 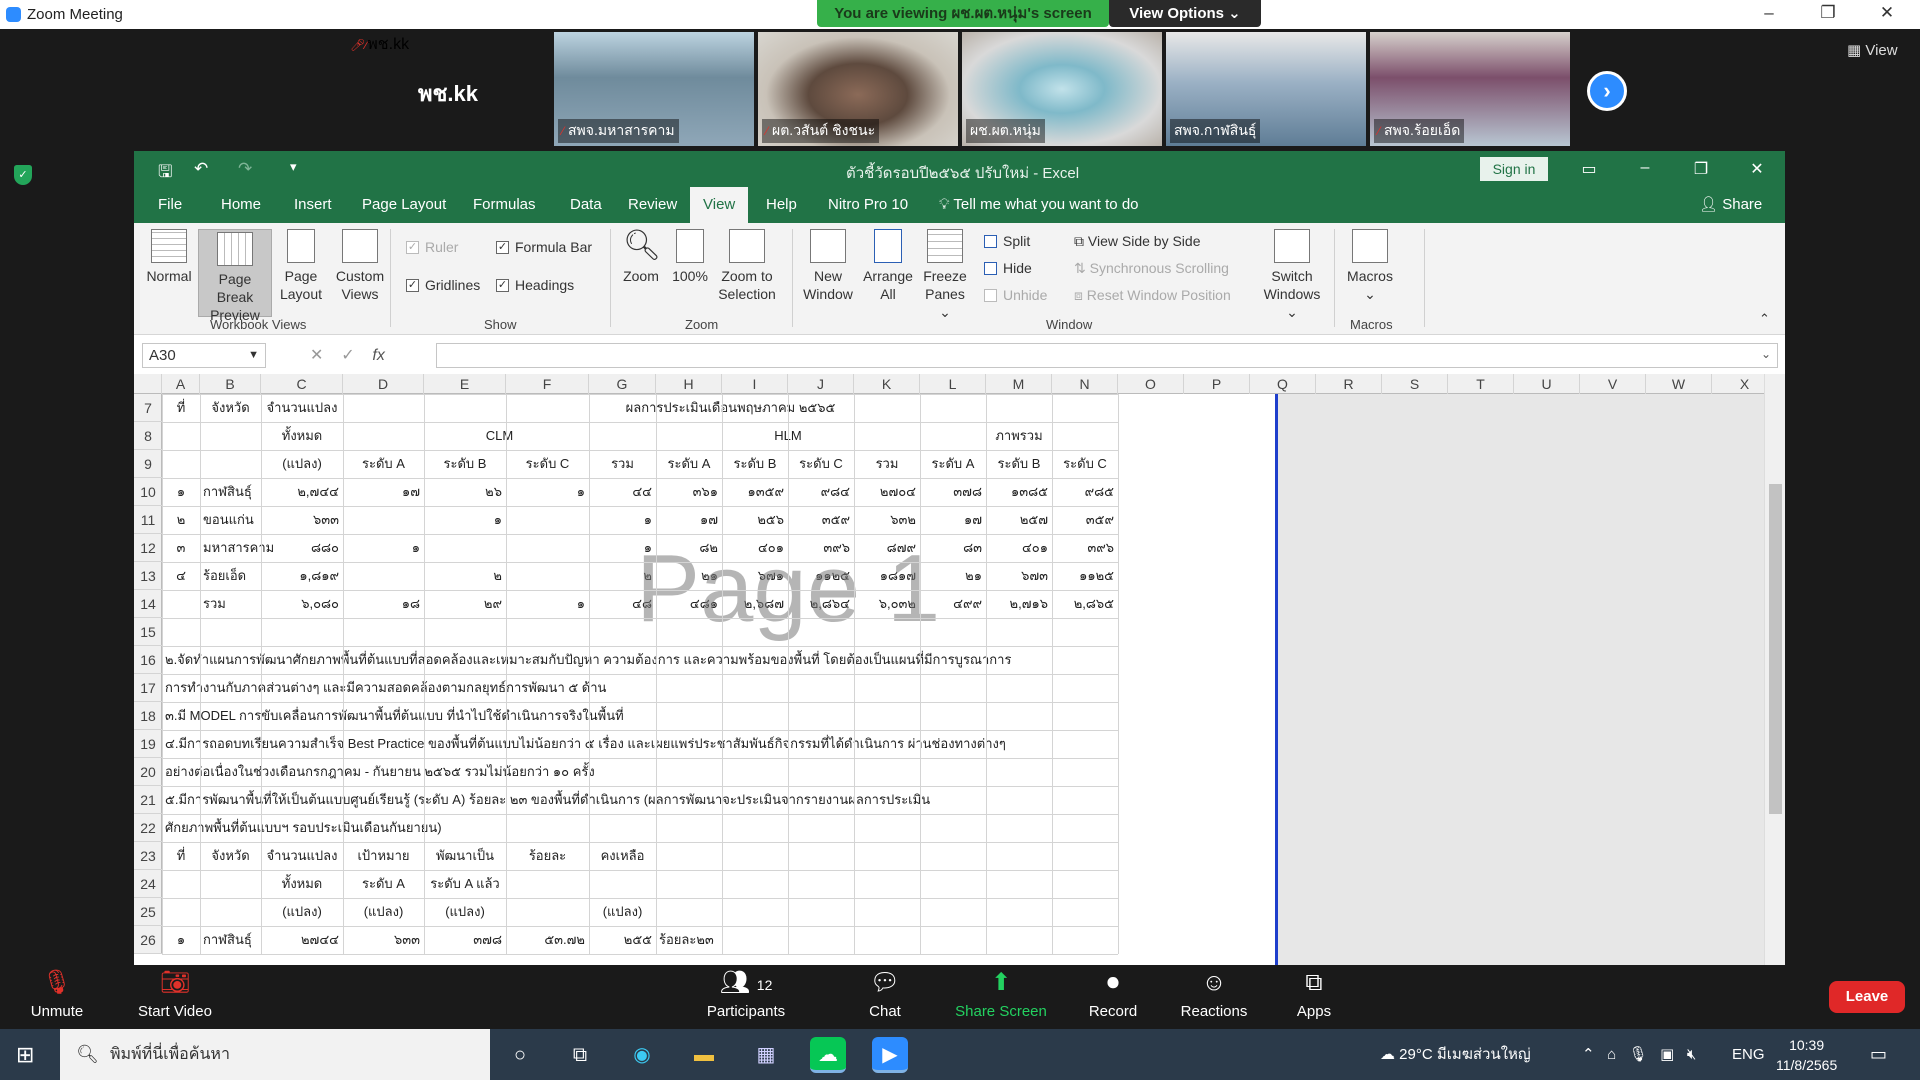 What do you see at coordinates (520, 1055) in the screenshot?
I see `cortana-icon: ○` at bounding box center [520, 1055].